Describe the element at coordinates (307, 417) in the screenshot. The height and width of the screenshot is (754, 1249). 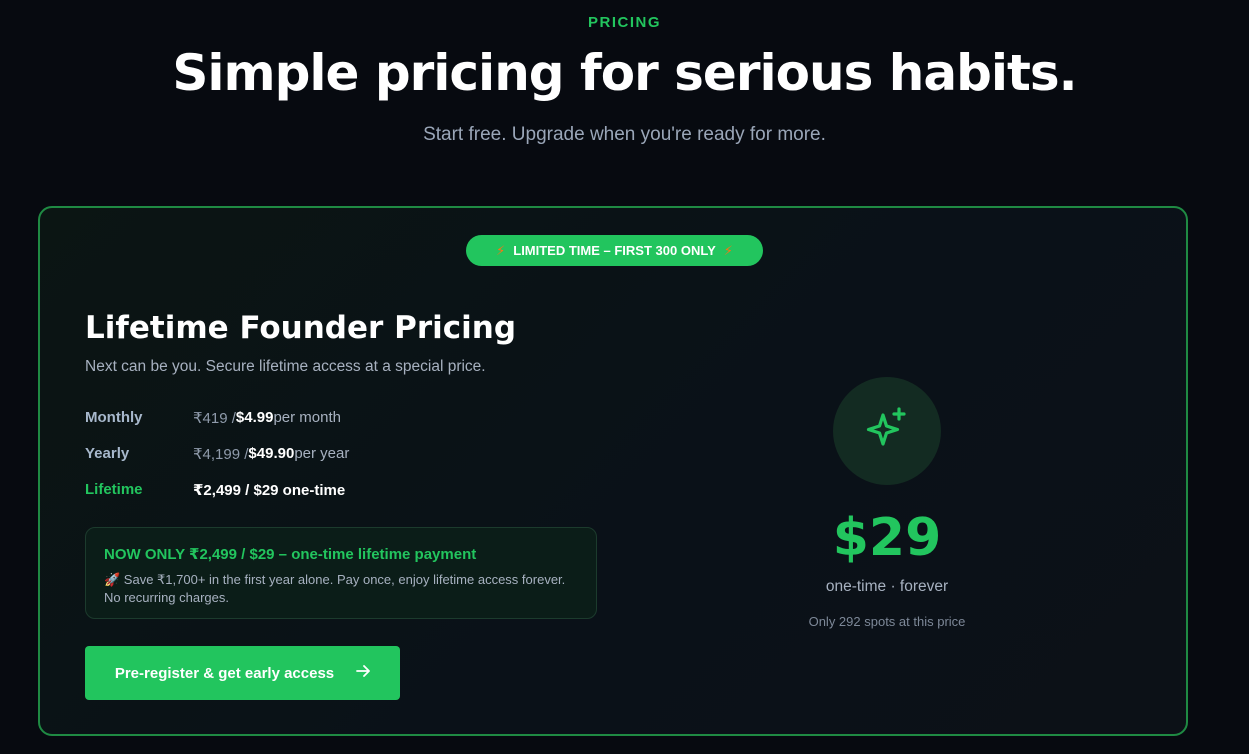
I see `plan-unit: per month` at that location.